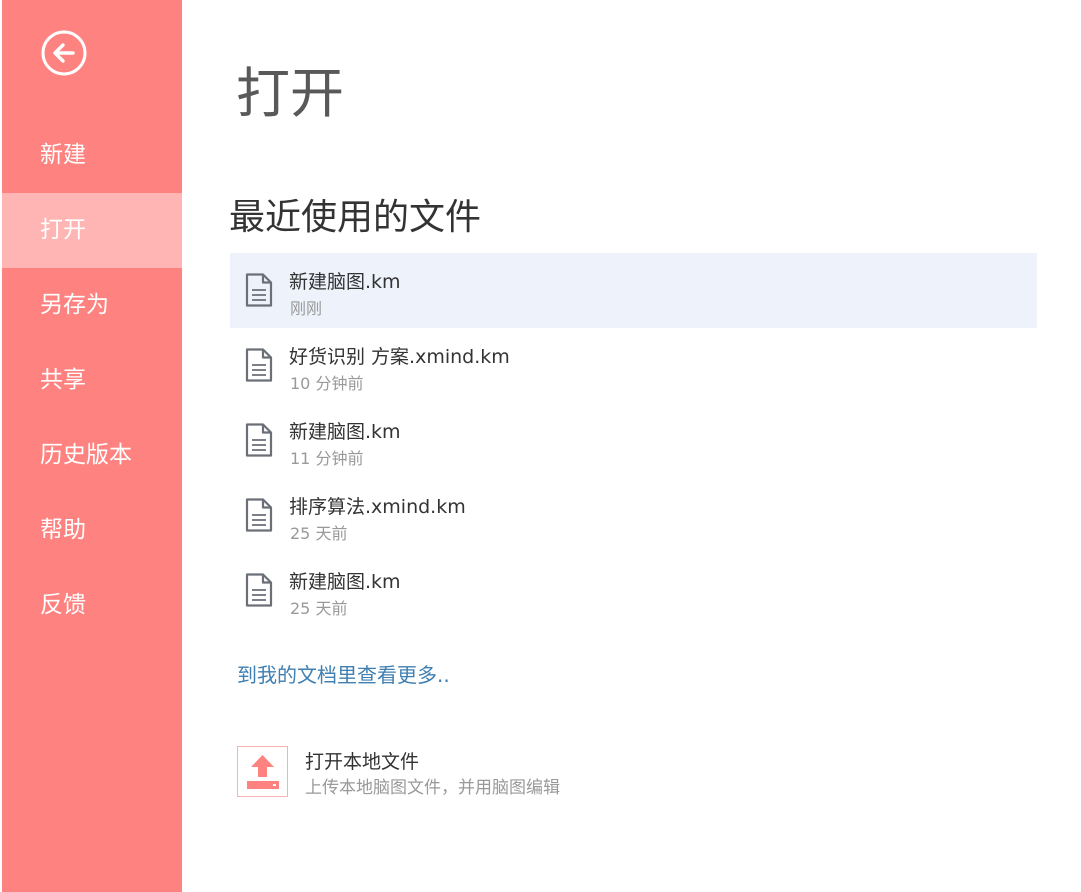 This screenshot has width=1081, height=892. What do you see at coordinates (377, 507) in the screenshot?
I see `file-name: 排序算法.xmind.km` at bounding box center [377, 507].